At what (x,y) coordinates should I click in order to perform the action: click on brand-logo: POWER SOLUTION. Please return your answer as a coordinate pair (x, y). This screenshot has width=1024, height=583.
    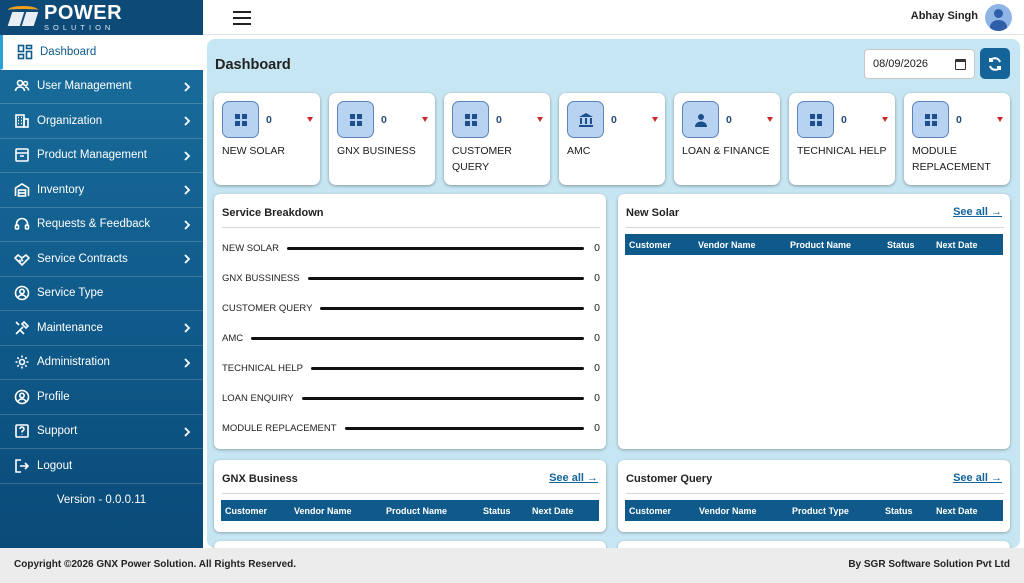
    Looking at the image, I should click on (111, 17).